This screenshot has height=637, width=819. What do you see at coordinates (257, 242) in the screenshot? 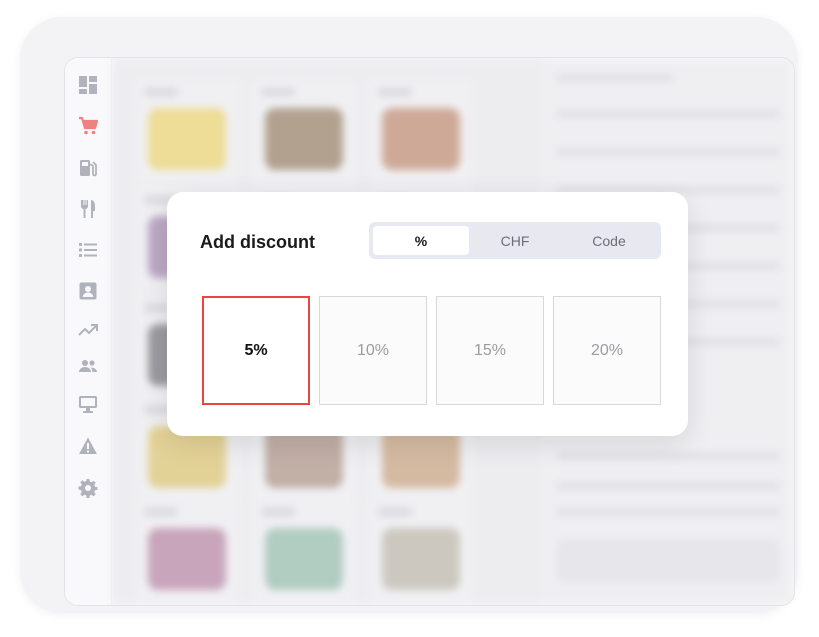
I see `dialog-title: Add discount` at bounding box center [257, 242].